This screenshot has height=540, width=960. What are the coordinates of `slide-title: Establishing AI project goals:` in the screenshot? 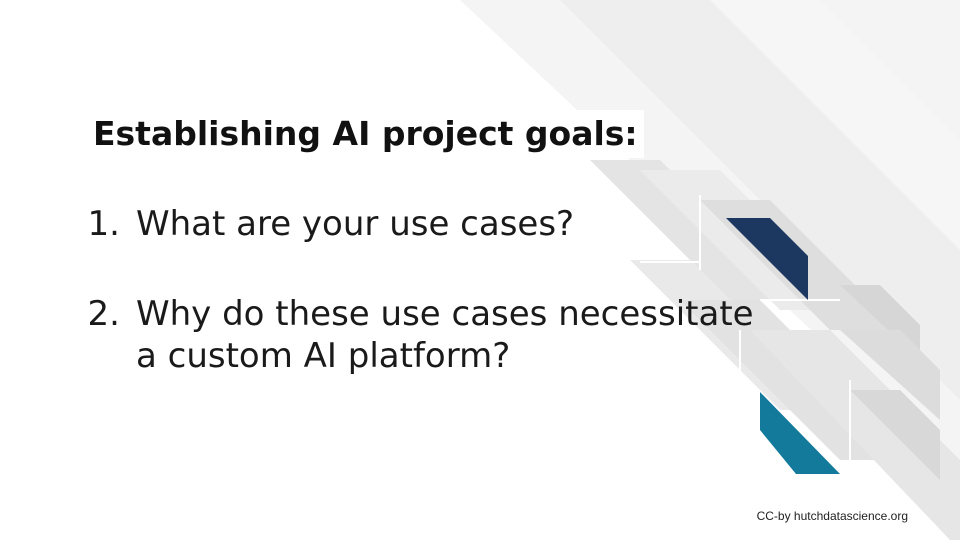 It's located at (365, 134).